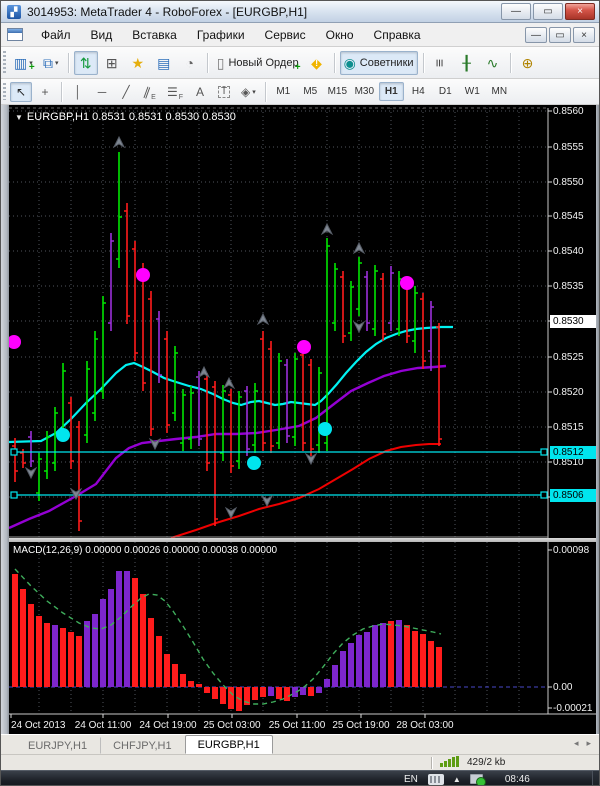  What do you see at coordinates (467, 63) in the screenshot?
I see `chart-candlesticks-button: ╂` at bounding box center [467, 63].